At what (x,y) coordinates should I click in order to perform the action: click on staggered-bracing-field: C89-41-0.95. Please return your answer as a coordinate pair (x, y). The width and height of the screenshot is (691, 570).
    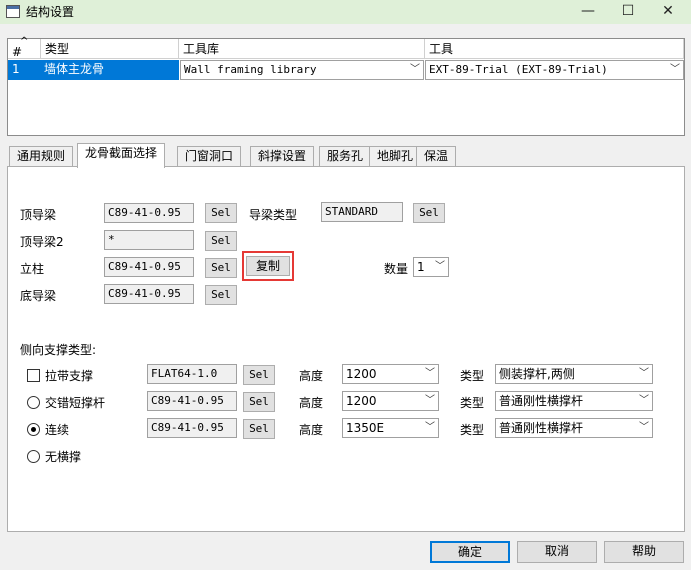
    Looking at the image, I should click on (192, 401).